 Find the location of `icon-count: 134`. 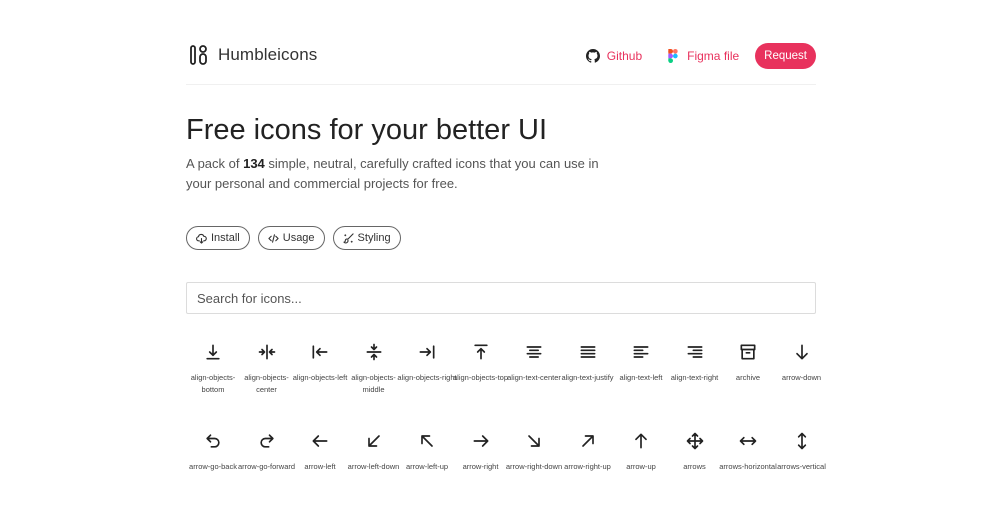

icon-count: 134 is located at coordinates (254, 163).